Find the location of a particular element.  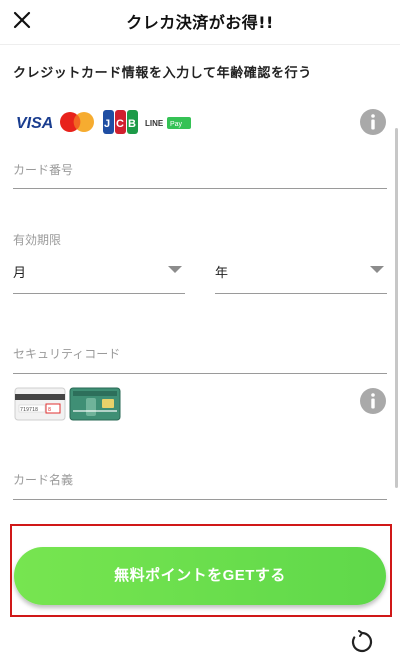

header-bar: クレカ決済がお得!! is located at coordinates (200, 22).